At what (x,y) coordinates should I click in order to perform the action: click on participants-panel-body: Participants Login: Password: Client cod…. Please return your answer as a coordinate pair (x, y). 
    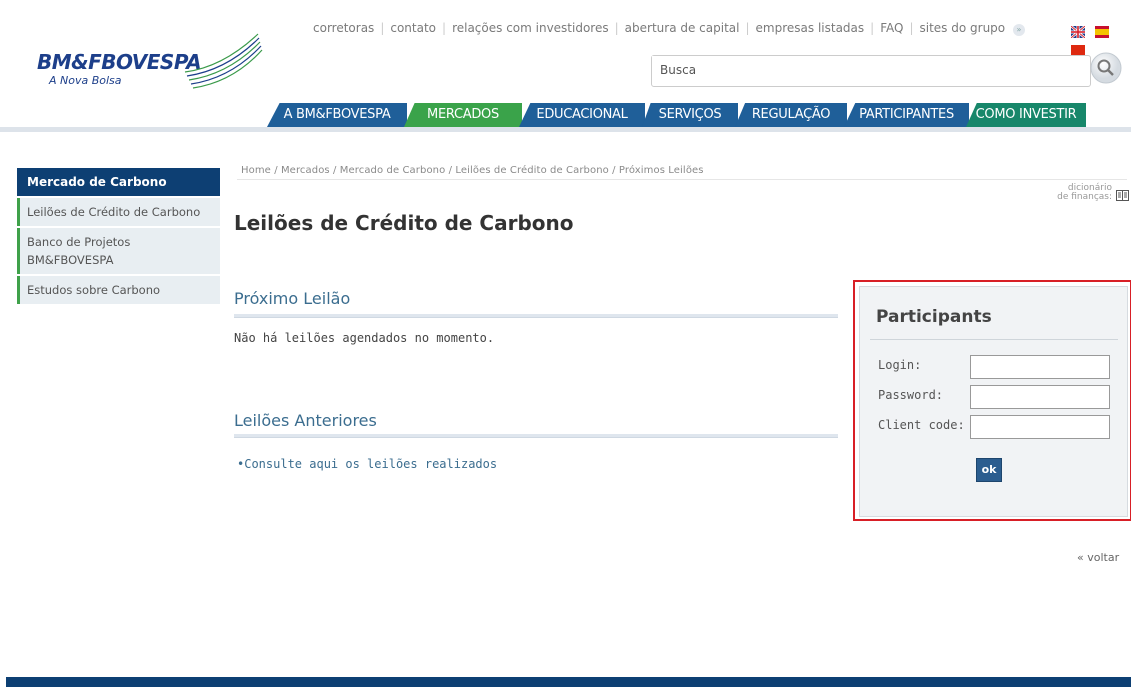
    Looking at the image, I should click on (993, 401).